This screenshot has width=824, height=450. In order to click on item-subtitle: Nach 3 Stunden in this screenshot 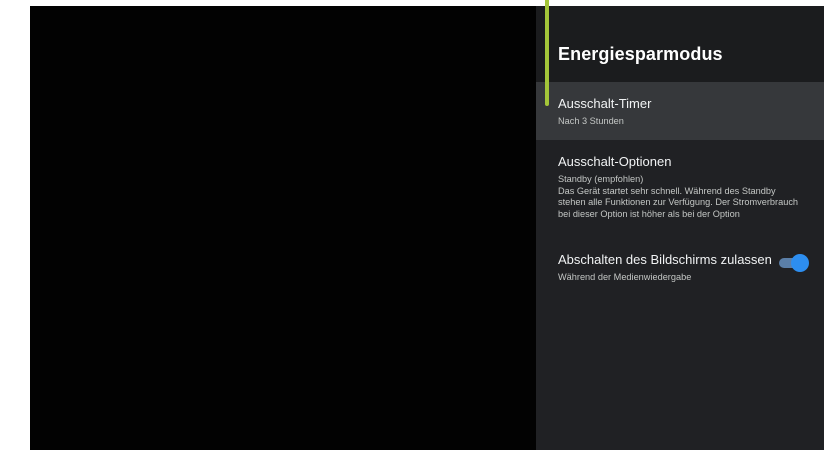, I will do `click(591, 121)`.